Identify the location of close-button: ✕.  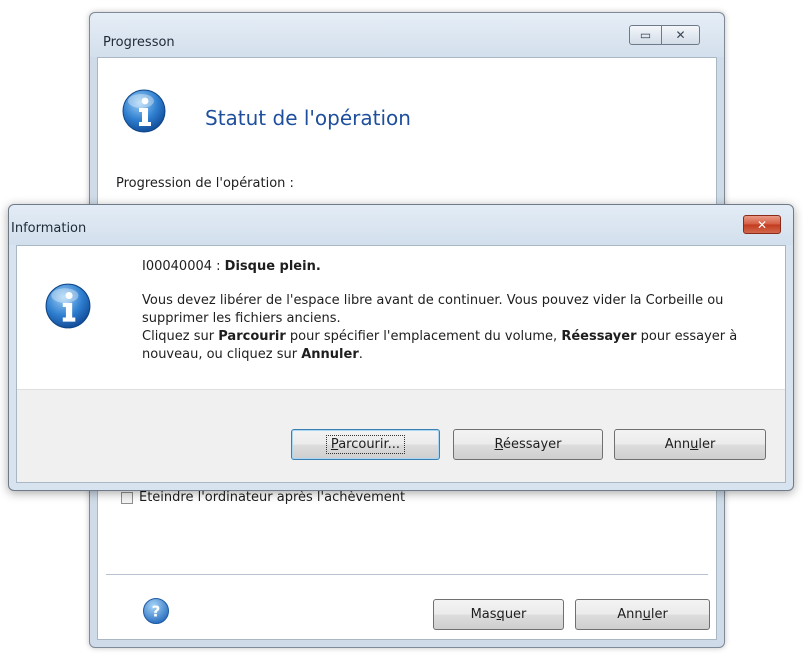
(681, 35).